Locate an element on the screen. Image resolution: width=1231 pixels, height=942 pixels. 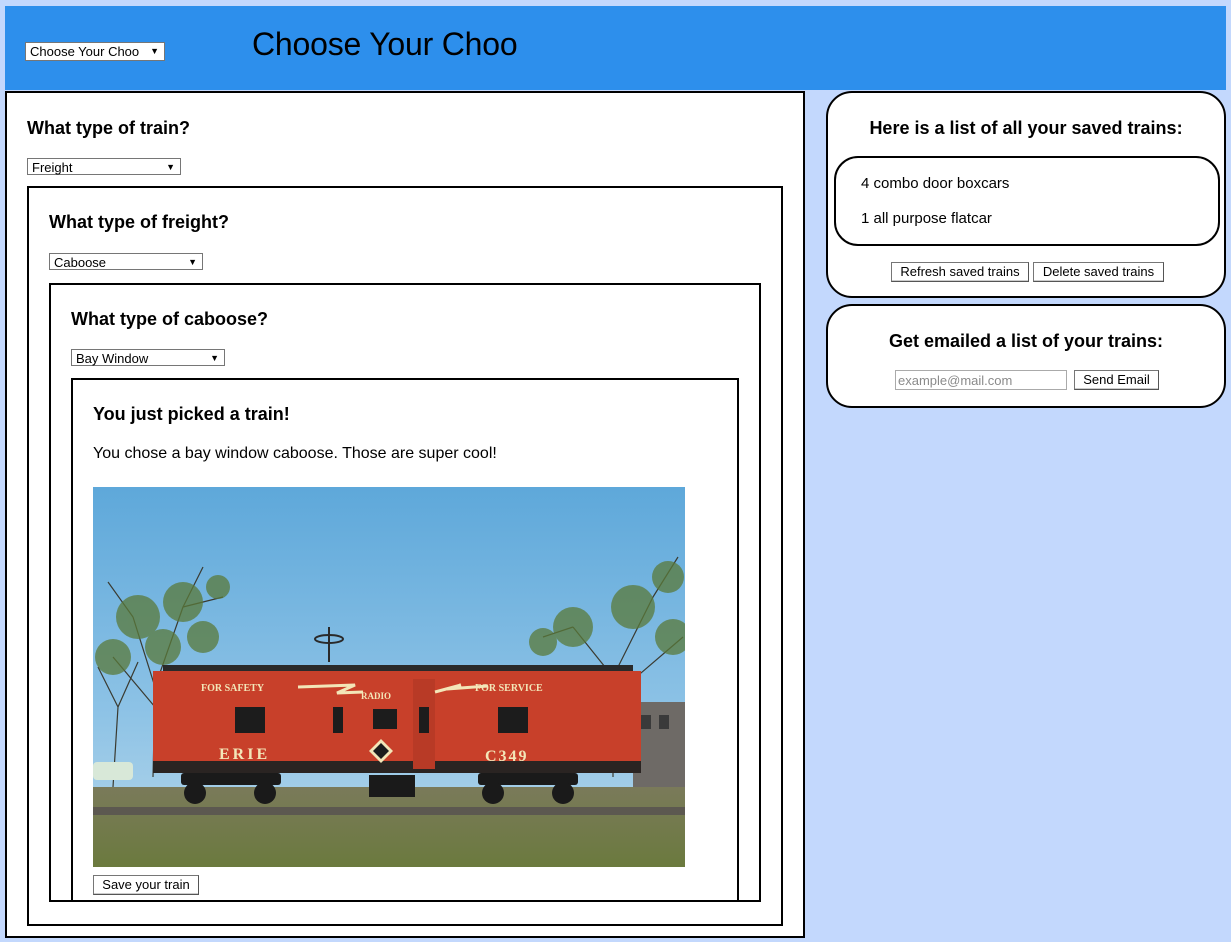
list-item: 4 combo door boxcars is located at coordinates (935, 183).